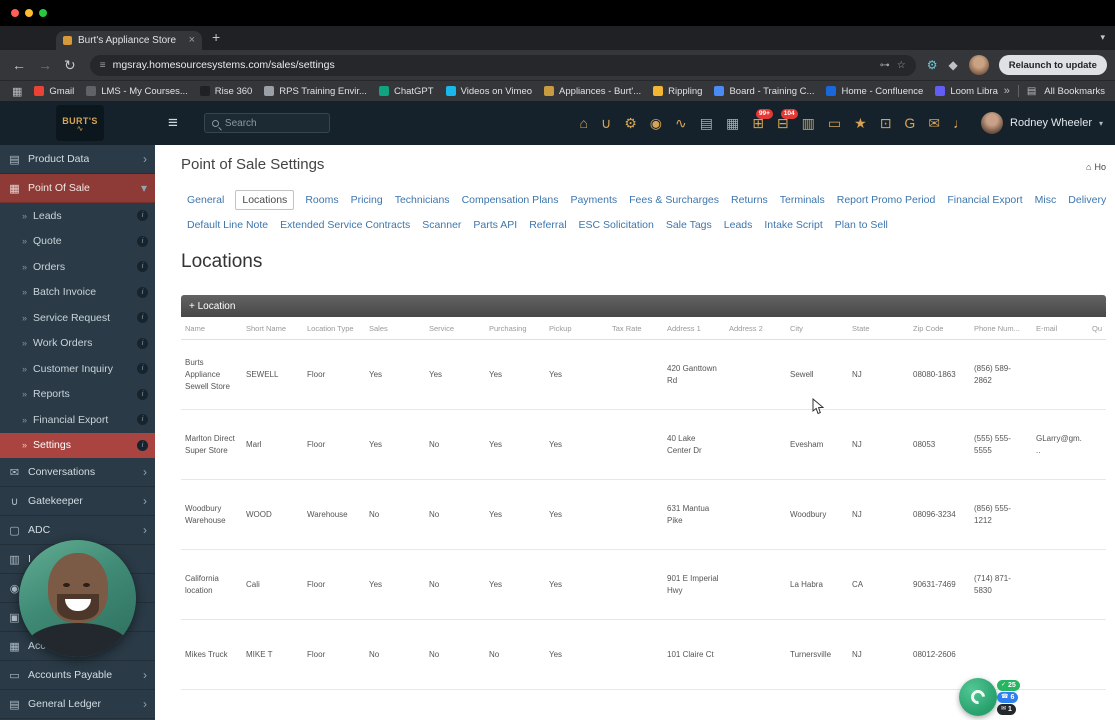 The width and height of the screenshot is (1115, 720). I want to click on bookmark-chatgpt: ChatGPT, so click(406, 91).